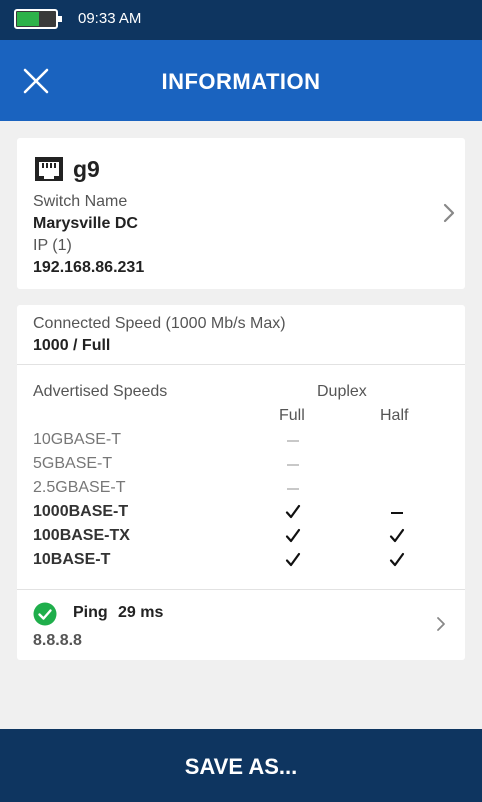  I want to click on speed-name: 5GBASE-T, so click(73, 463).